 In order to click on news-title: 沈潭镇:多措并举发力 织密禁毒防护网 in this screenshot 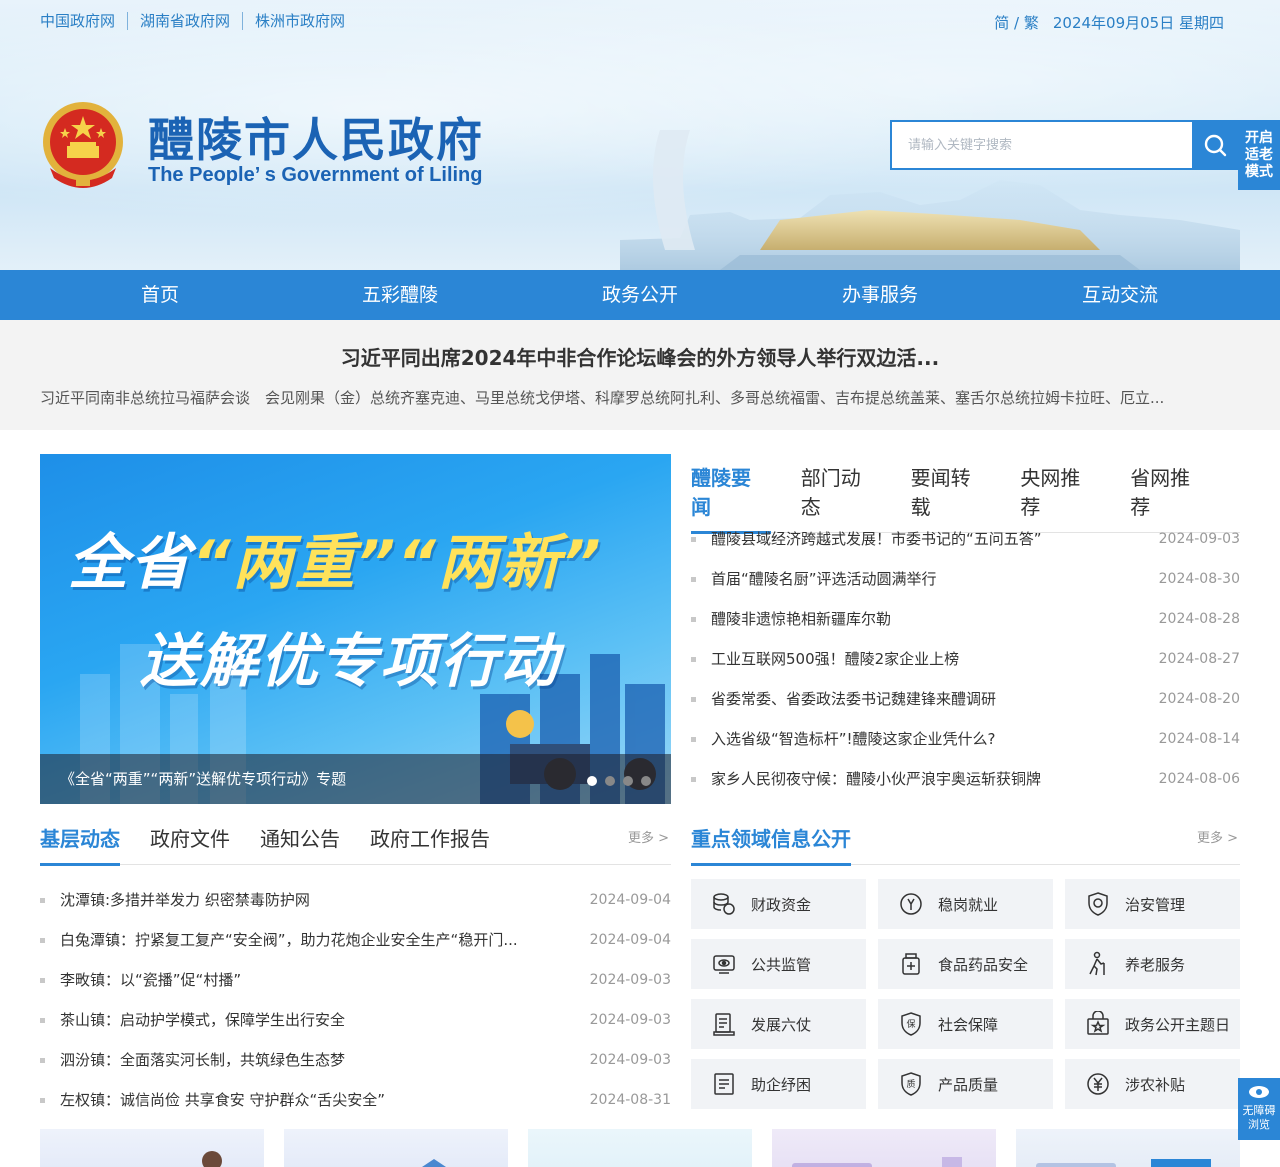, I will do `click(185, 900)`.